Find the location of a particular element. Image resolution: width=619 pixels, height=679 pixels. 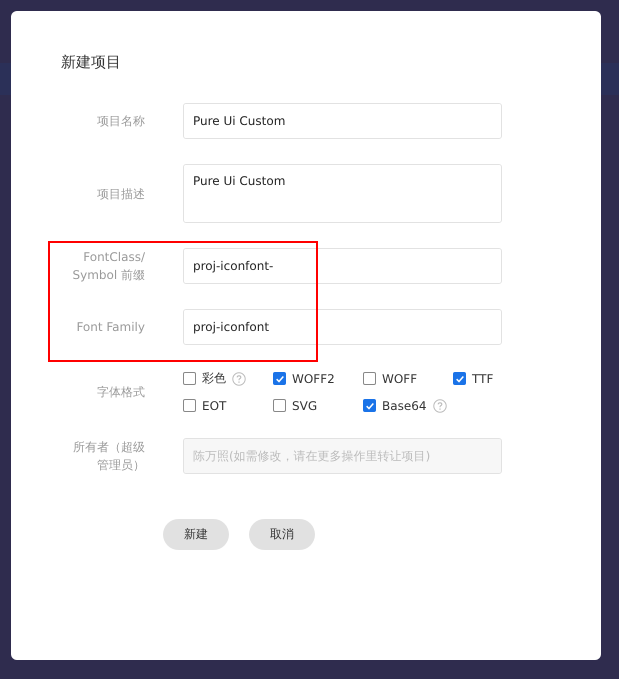

checkbox-label: EOT is located at coordinates (214, 405).